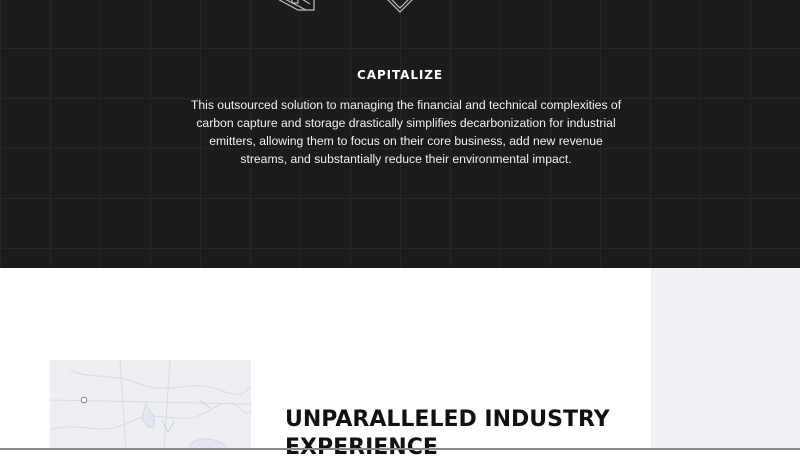 This screenshot has width=800, height=462. I want to click on experience-heading: UNPARALLELED INDUSTRY EXPERIENCE, so click(447, 433).